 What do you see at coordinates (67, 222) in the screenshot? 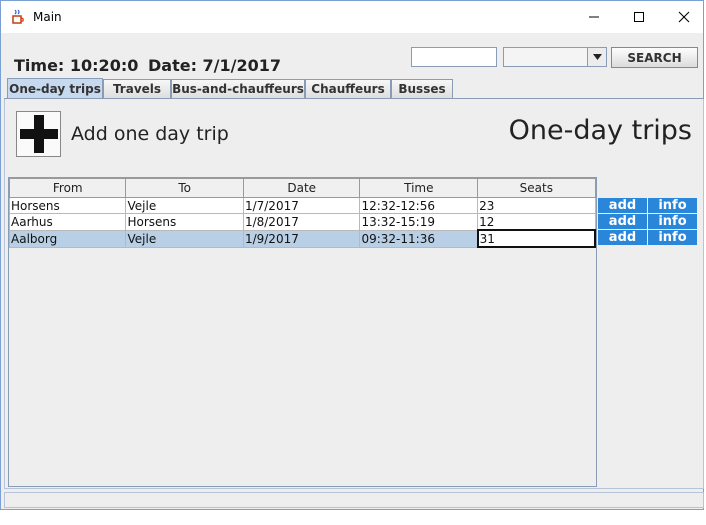
I see `cell-from: Aarhus` at bounding box center [67, 222].